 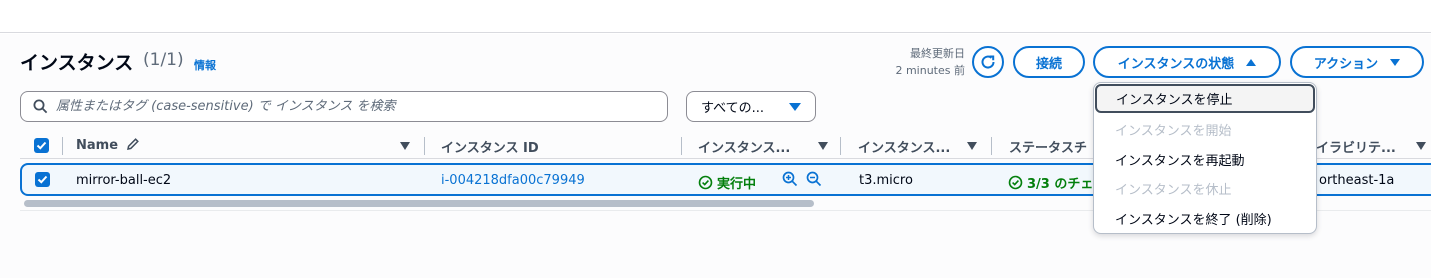 I want to click on info-link: 情報, so click(x=205, y=65).